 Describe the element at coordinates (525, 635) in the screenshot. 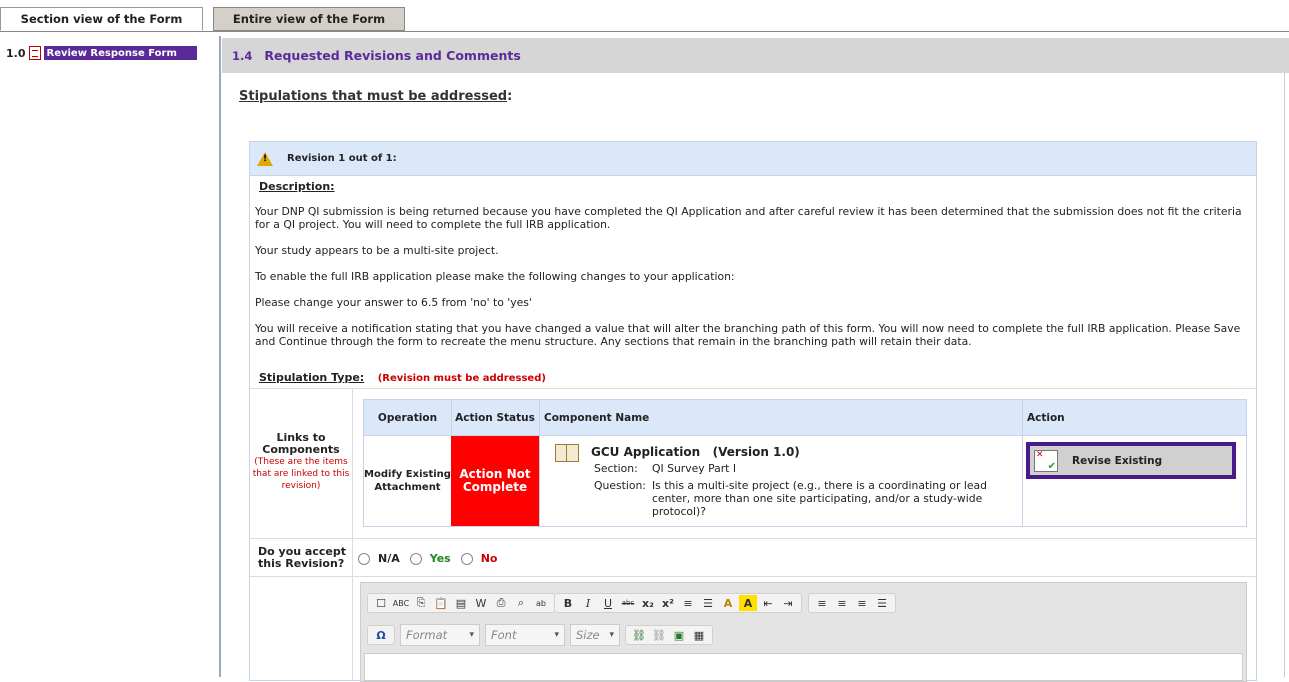

I see `font-dropdown: Font` at that location.